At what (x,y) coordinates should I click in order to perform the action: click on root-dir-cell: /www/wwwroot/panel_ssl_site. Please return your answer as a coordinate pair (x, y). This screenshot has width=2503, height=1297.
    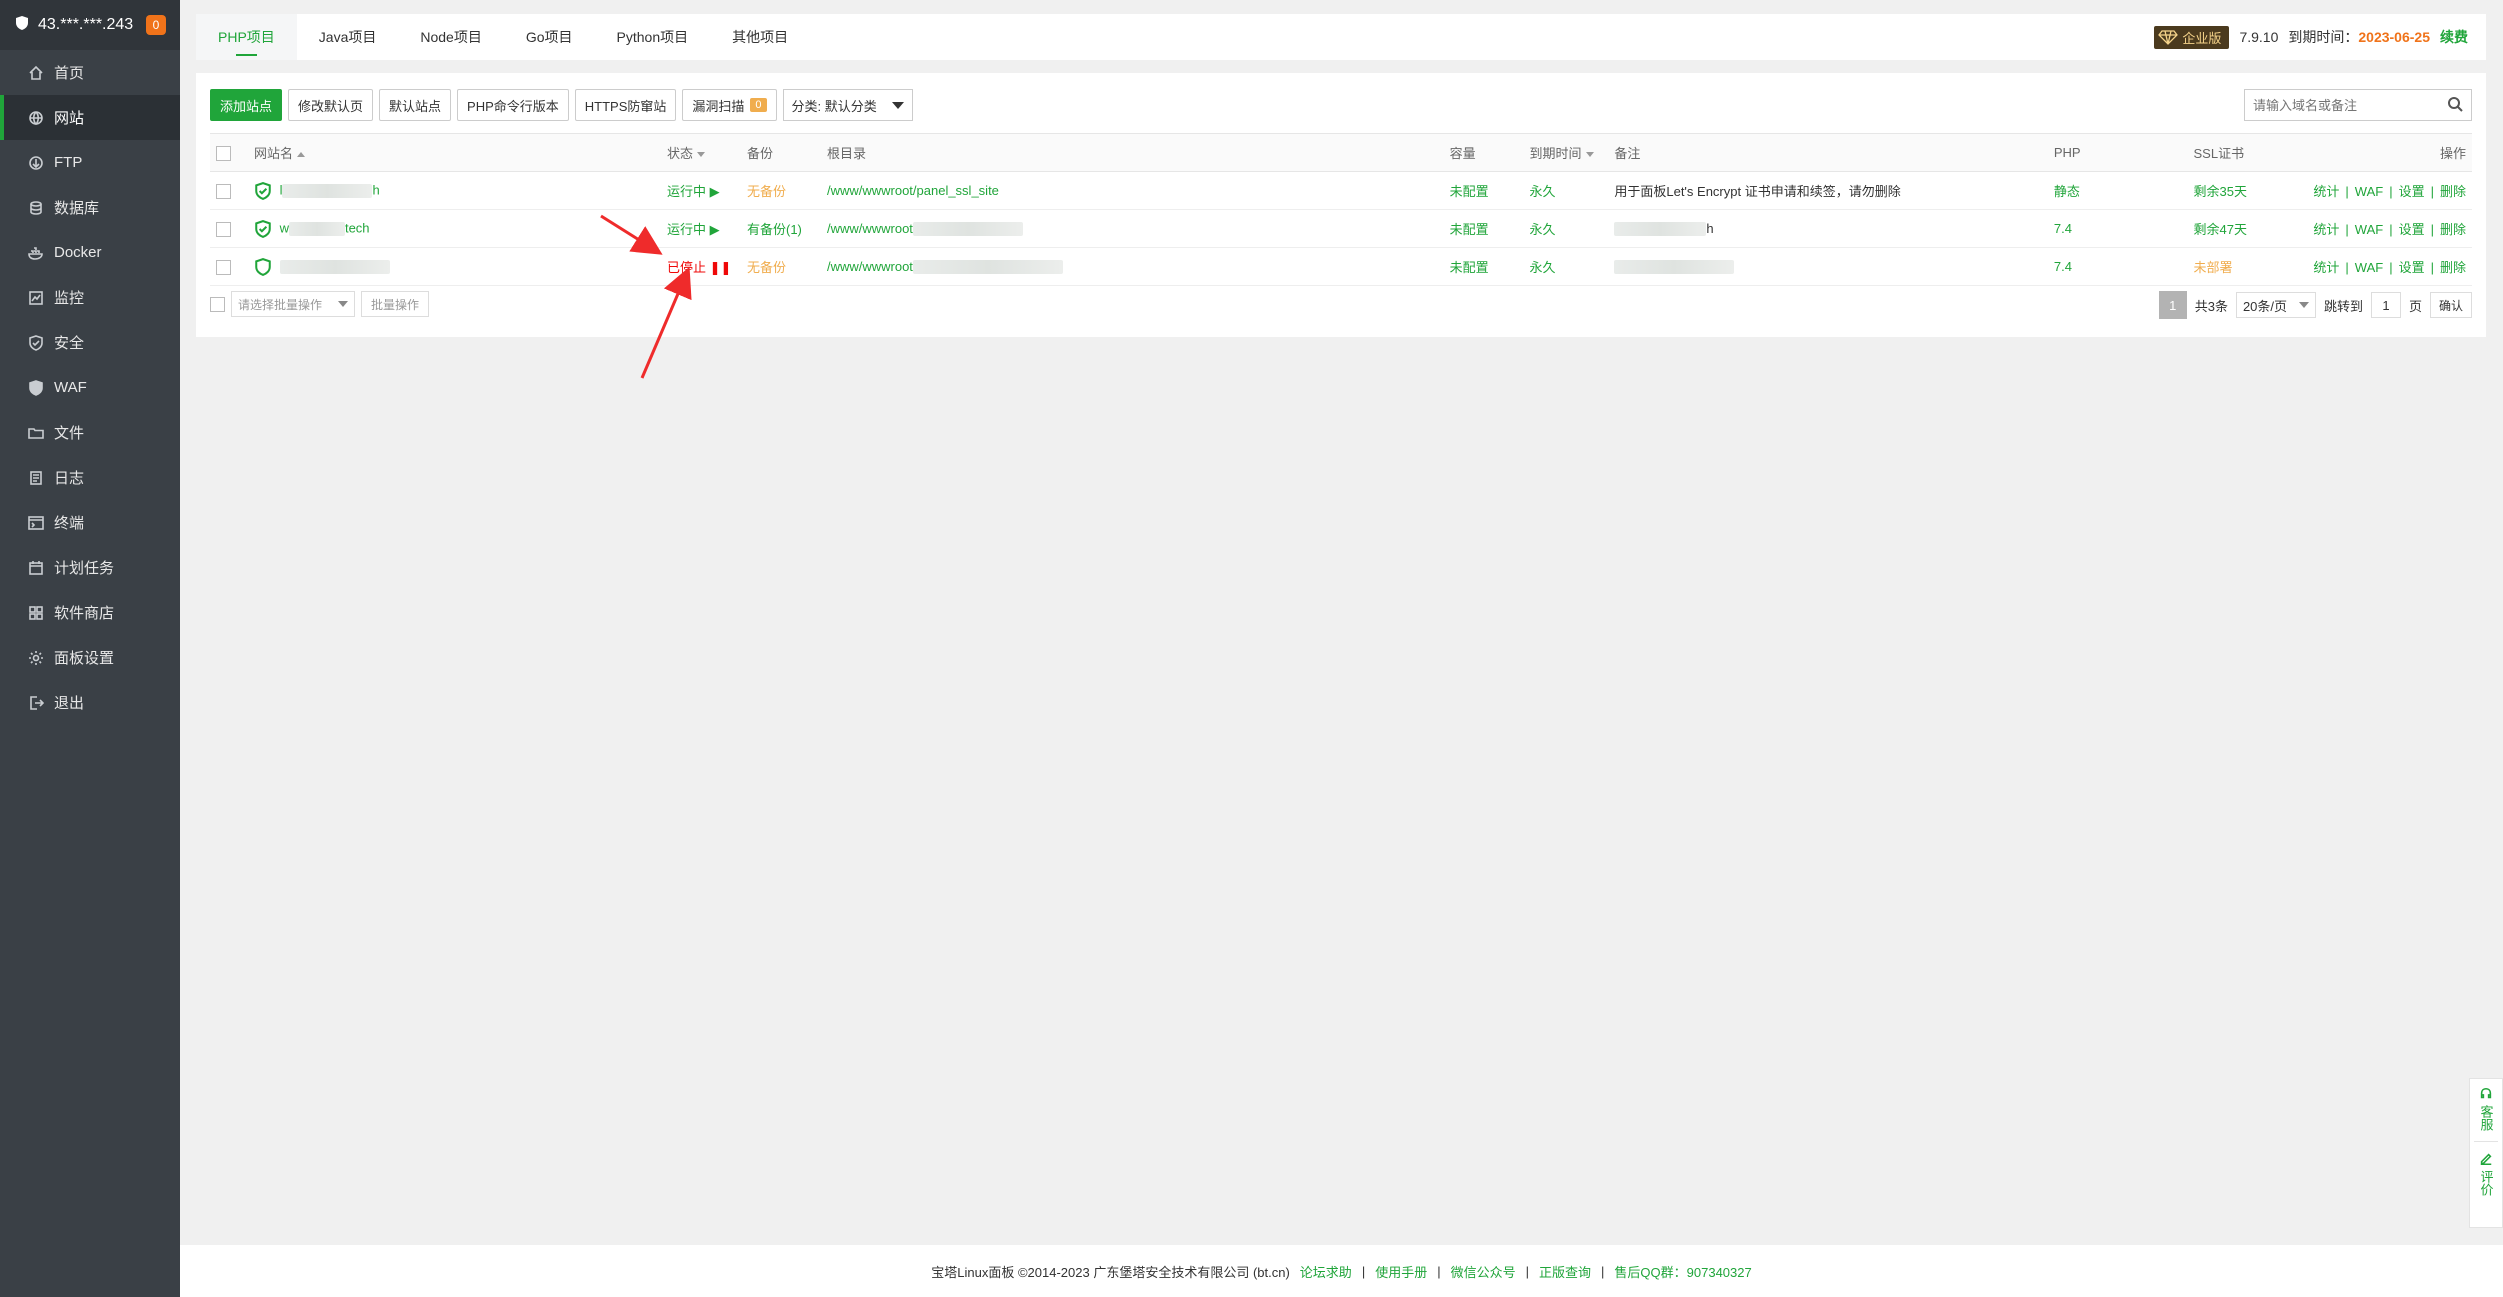
    Looking at the image, I should click on (1132, 190).